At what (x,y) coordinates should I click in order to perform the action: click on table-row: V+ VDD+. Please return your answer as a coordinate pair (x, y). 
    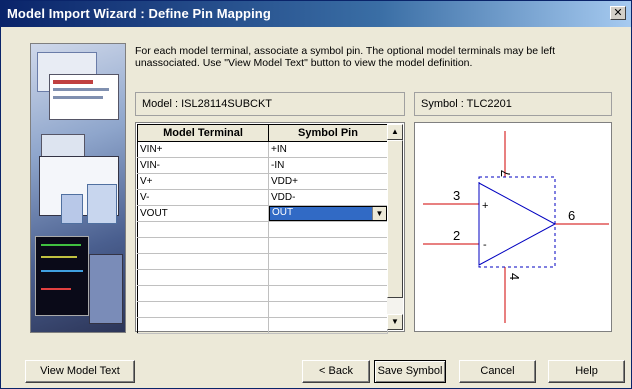
    Looking at the image, I should click on (262, 181).